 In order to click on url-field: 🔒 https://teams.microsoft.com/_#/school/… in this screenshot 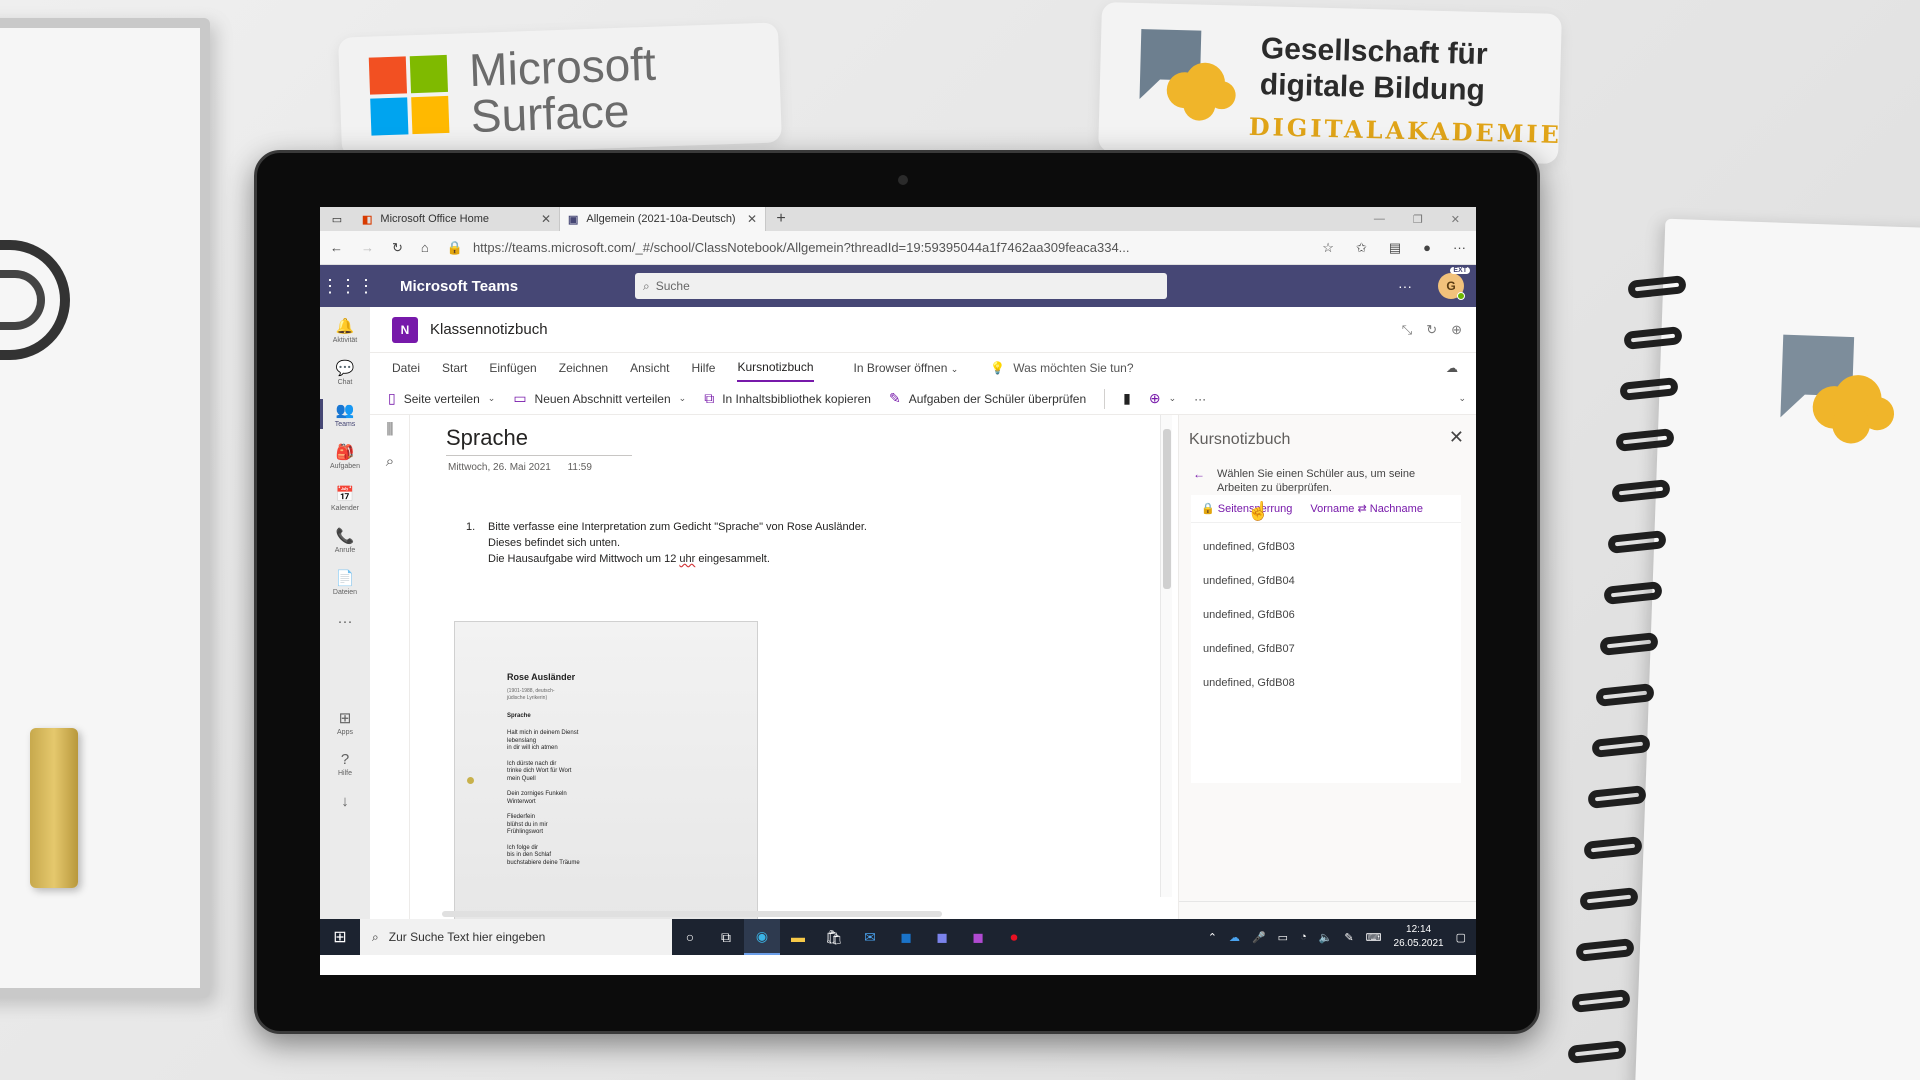, I will do `click(807, 248)`.